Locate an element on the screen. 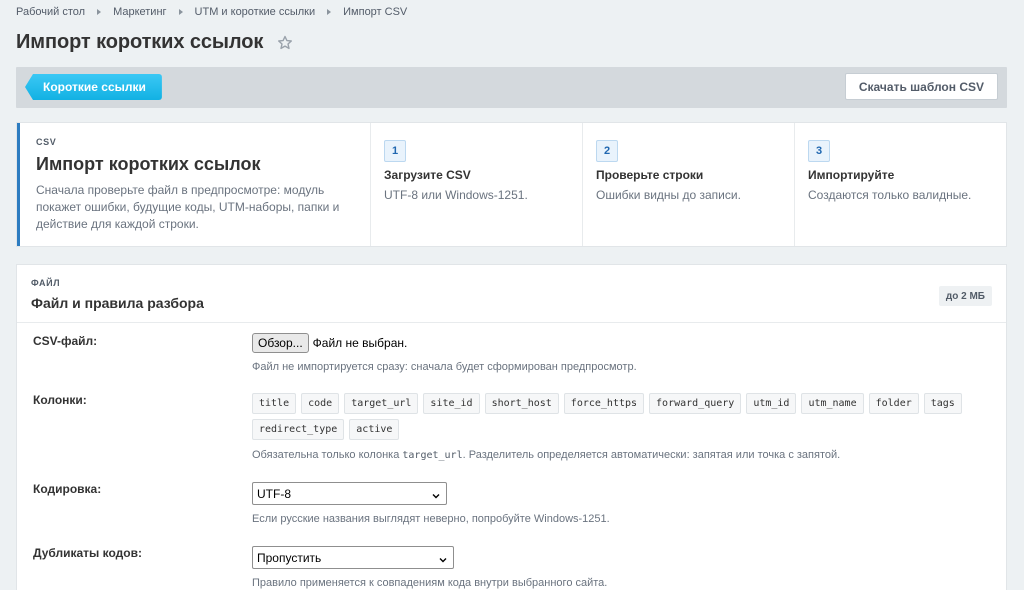  column-chip: redirect_type is located at coordinates (298, 429).